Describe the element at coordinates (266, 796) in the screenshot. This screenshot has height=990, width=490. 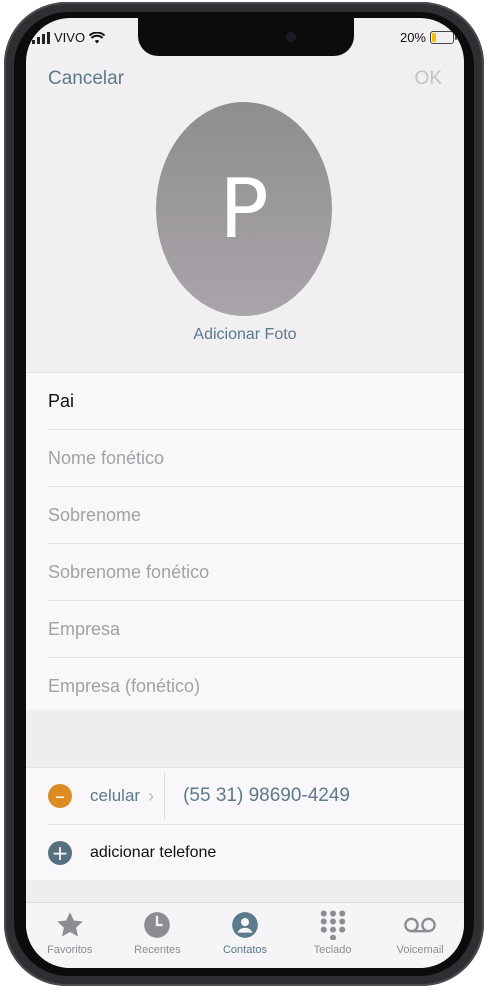
I see `phone-number-field: (55 31) 98690-4249` at that location.